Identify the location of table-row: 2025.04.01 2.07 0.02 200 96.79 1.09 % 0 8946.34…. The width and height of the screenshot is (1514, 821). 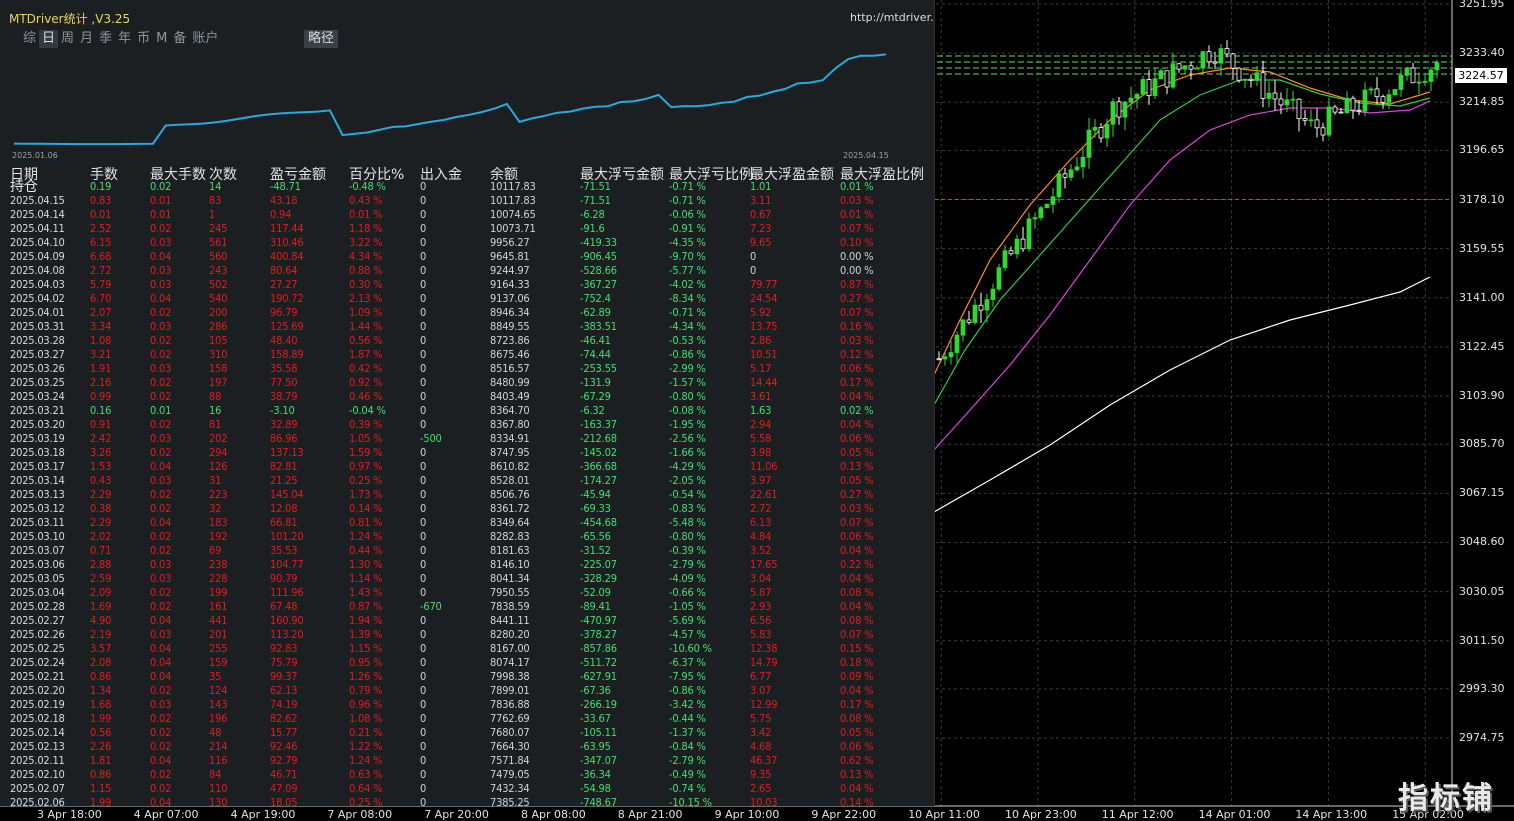
(467, 313).